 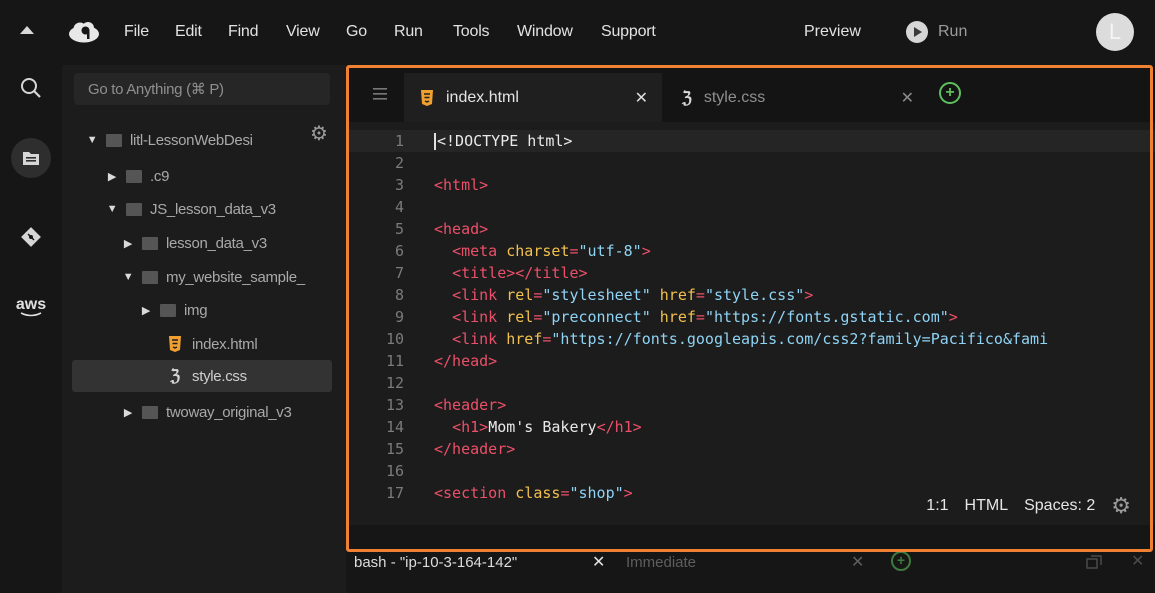 I want to click on tree-row-folder: ▶ twoway_original_v3, so click(x=227, y=412).